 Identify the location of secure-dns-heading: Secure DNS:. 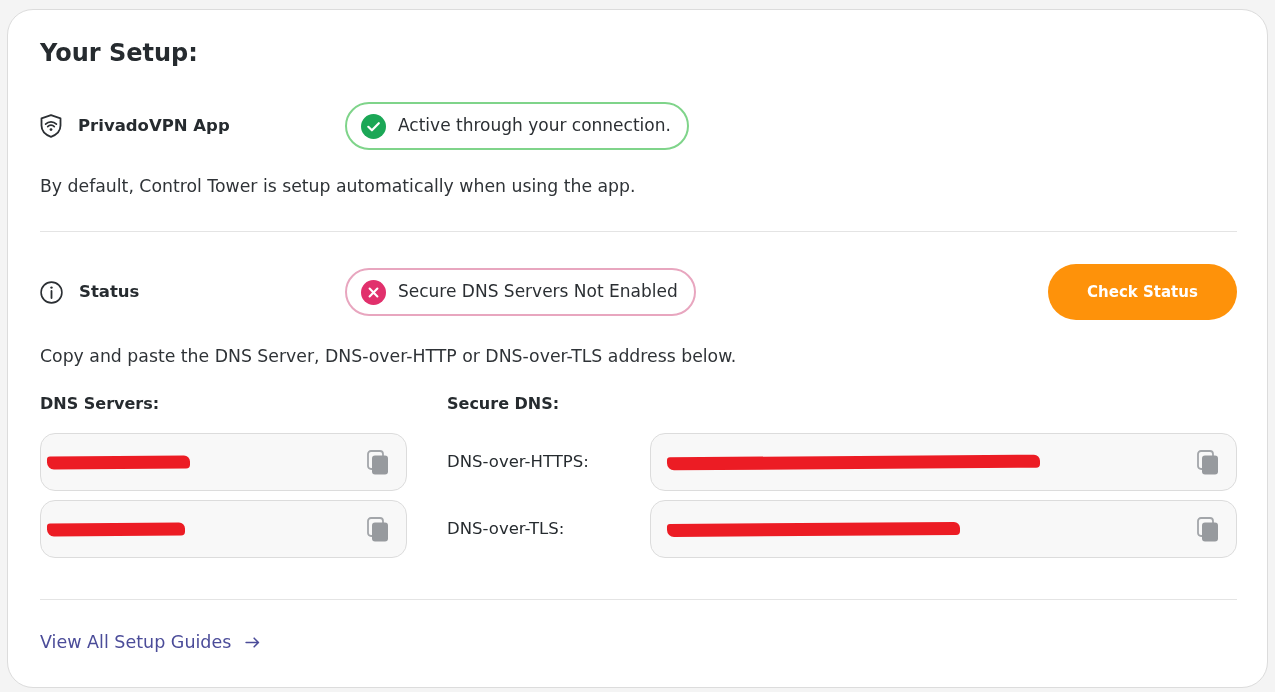
(504, 404).